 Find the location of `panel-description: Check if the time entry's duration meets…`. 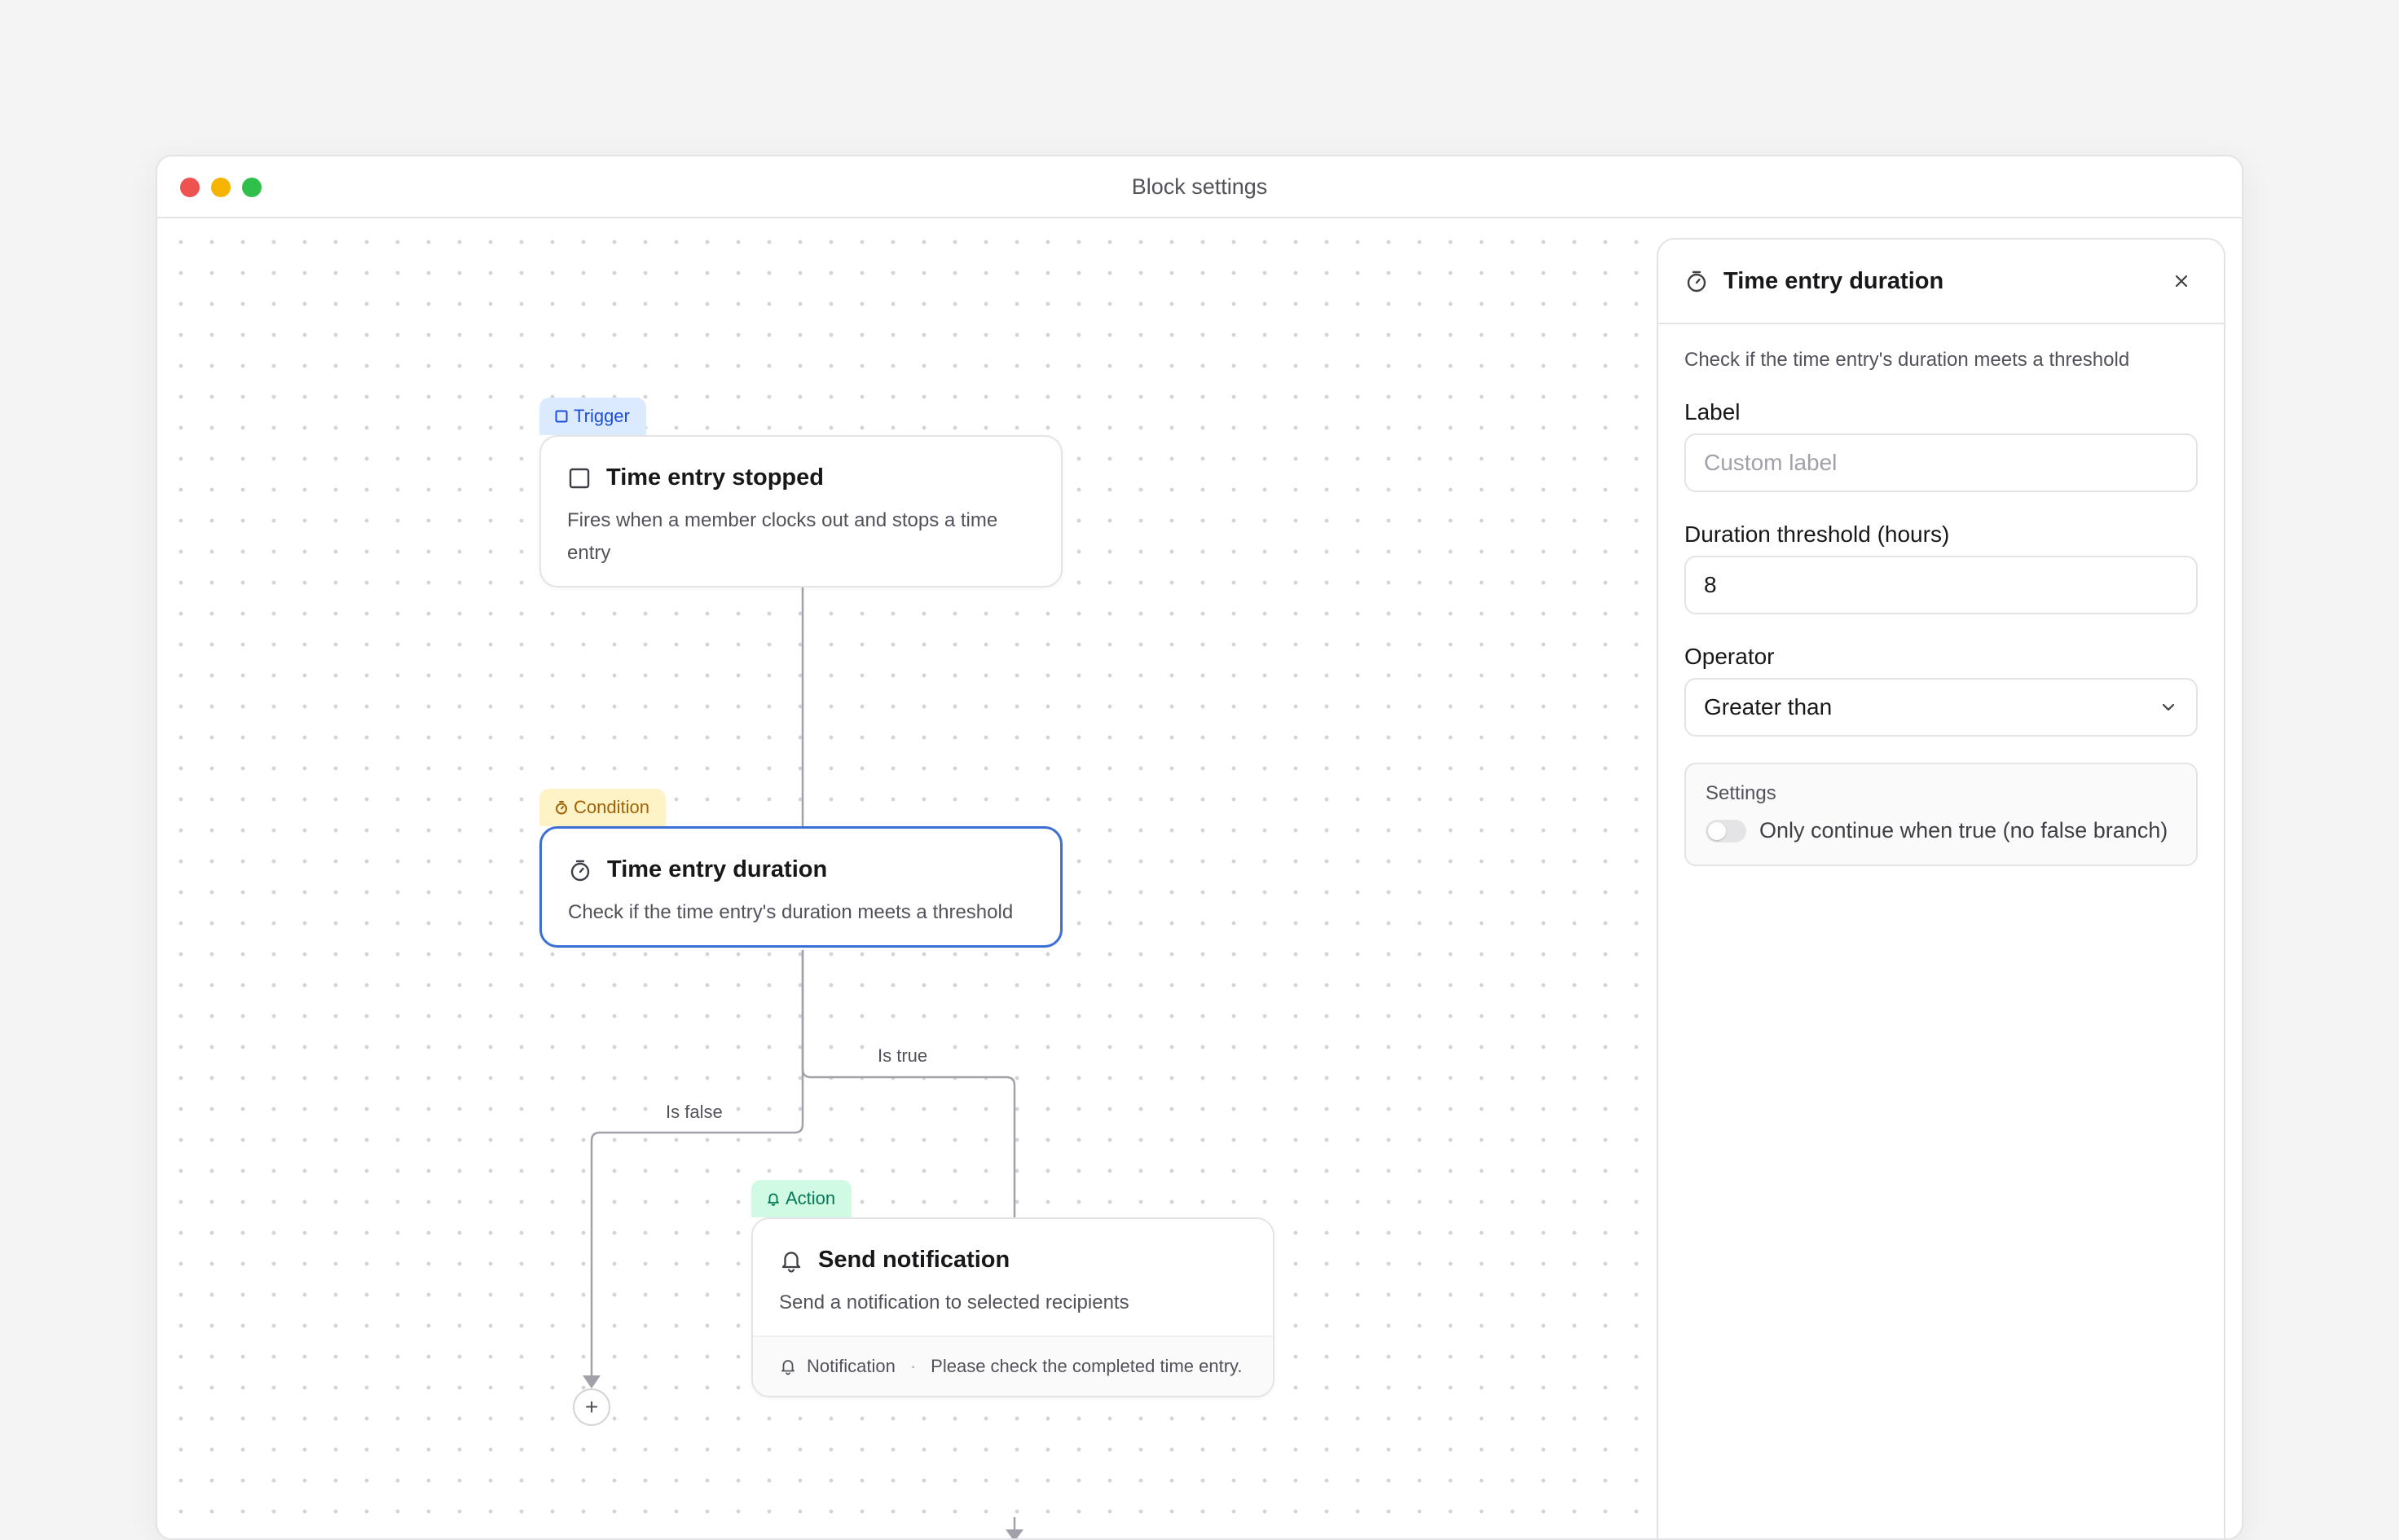

panel-description: Check if the time entry's duration meets… is located at coordinates (1907, 360).